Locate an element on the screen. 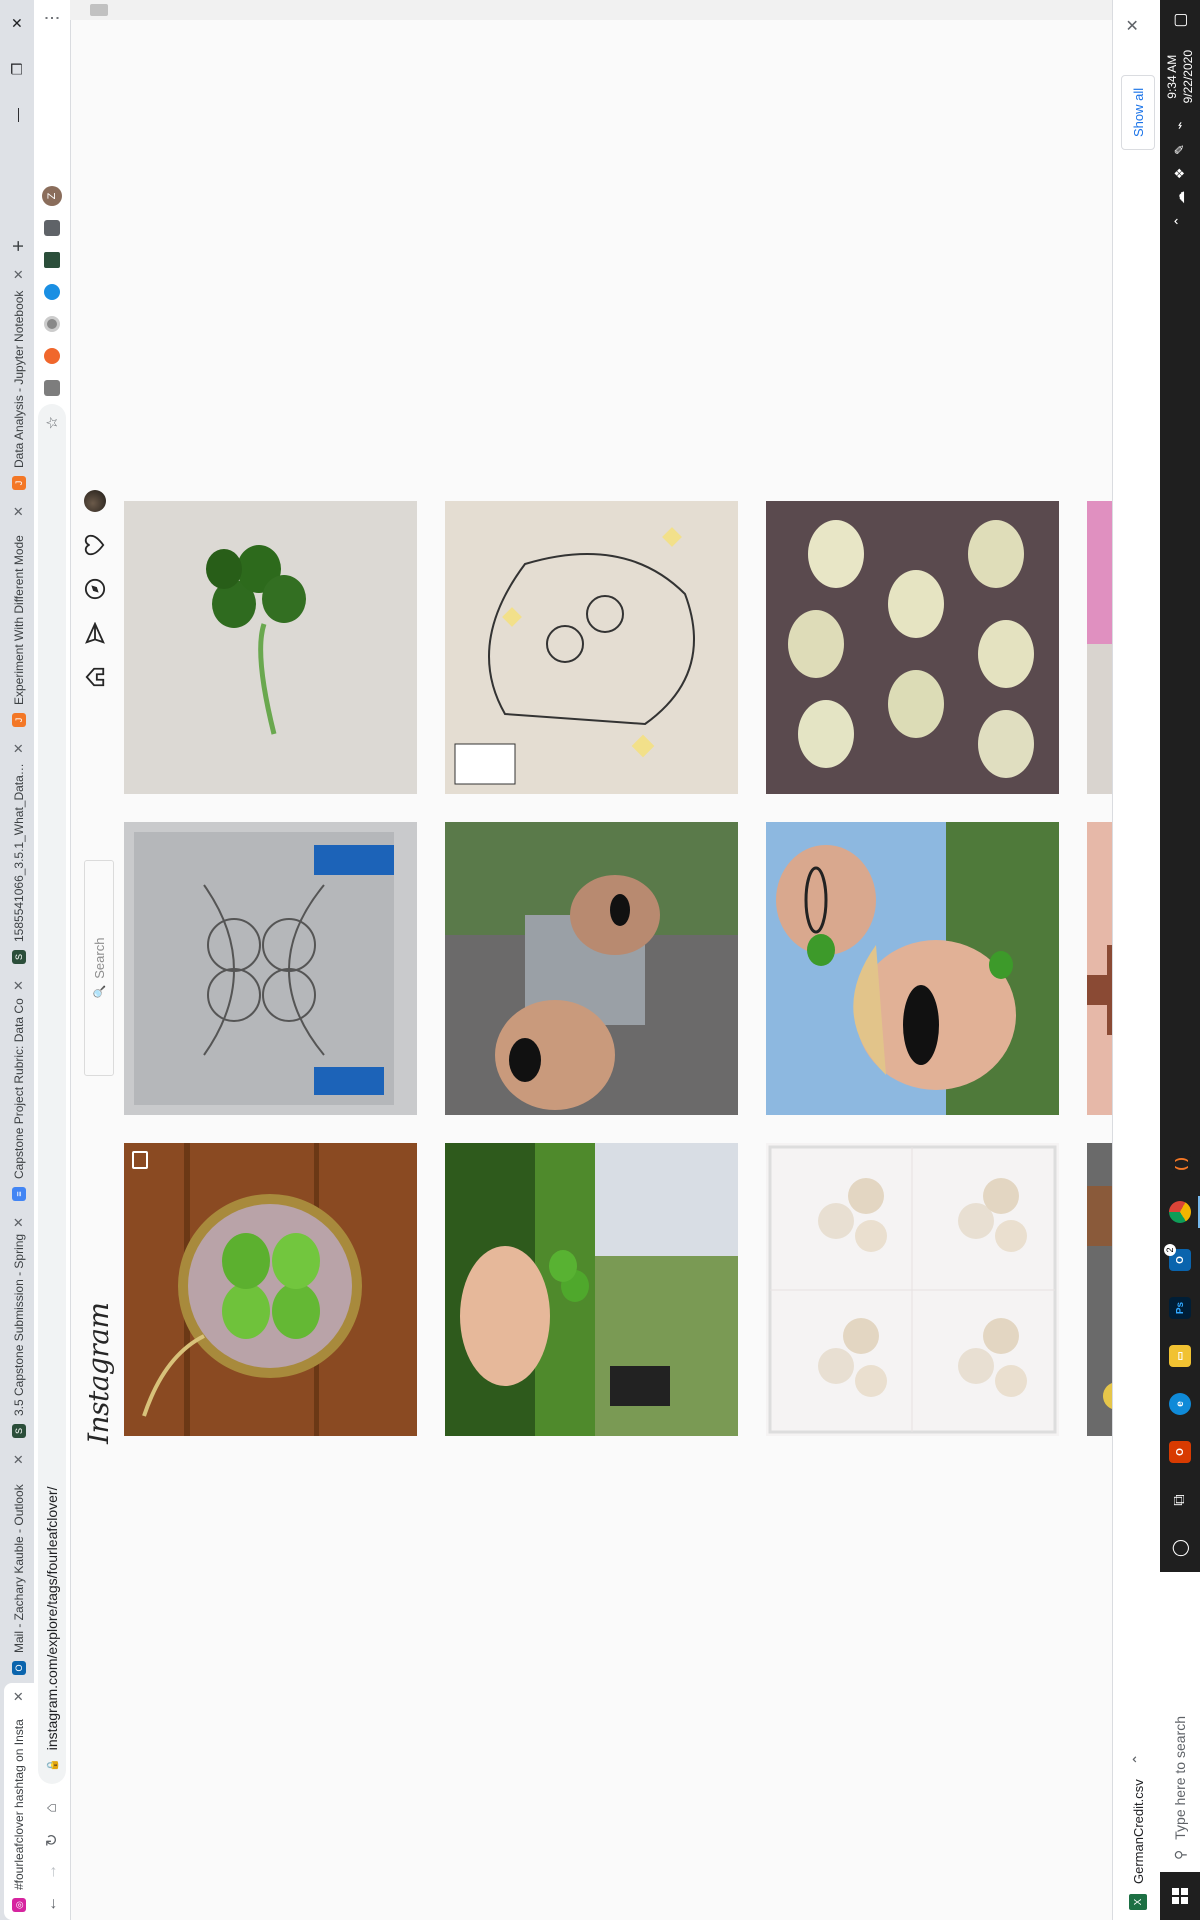  photoshop-icon: Ps is located at coordinates (1180, 1308).